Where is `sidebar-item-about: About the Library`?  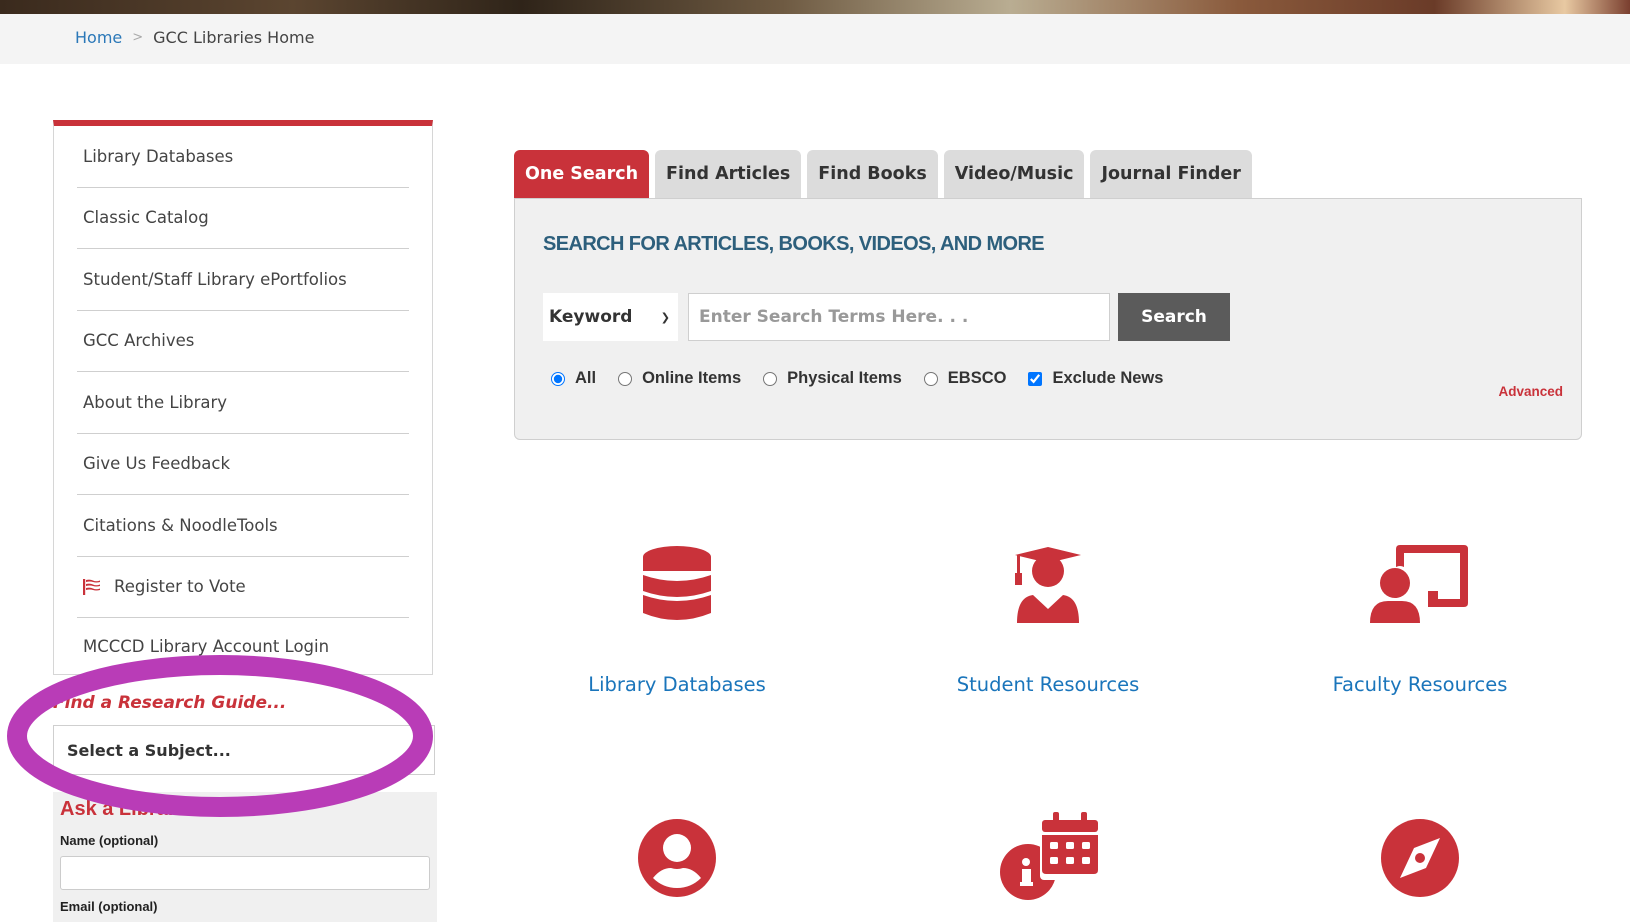
sidebar-item-about: About the Library is located at coordinates (243, 403).